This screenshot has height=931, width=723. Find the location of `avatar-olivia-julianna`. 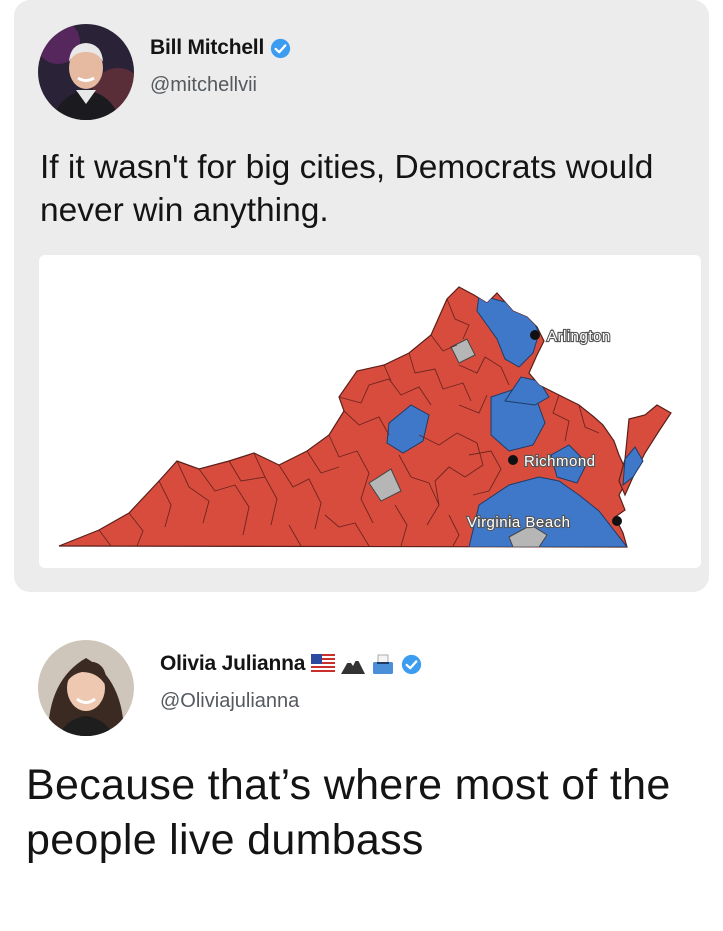

avatar-olivia-julianna is located at coordinates (86, 688).